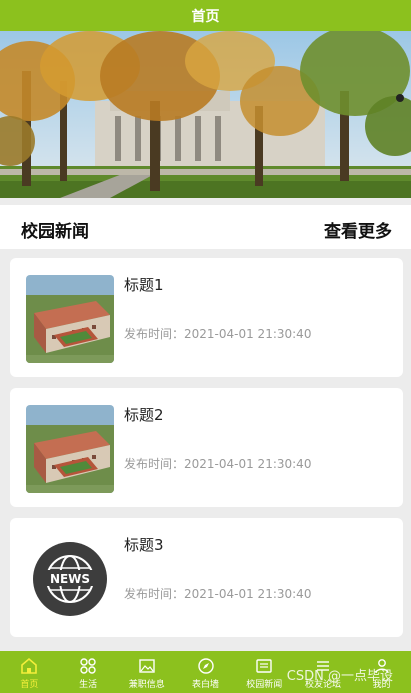 The image size is (411, 693). Describe the element at coordinates (205, 227) in the screenshot. I see `campus-news-header: 校园新闻 查看更多` at that location.